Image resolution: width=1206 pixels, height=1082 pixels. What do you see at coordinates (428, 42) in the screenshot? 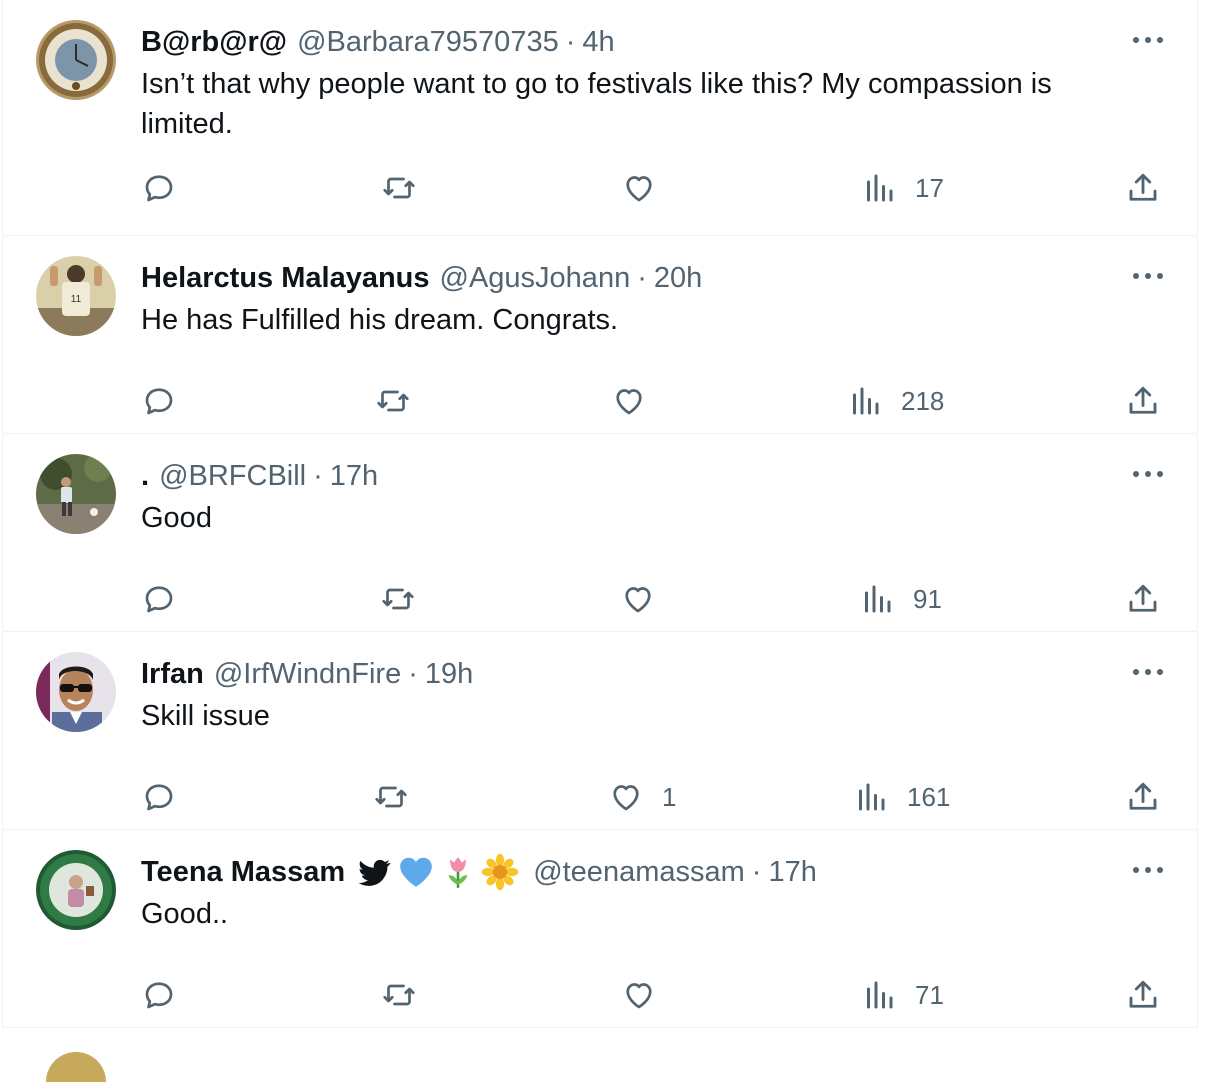
I see `user-handle: @Barbara79570735` at bounding box center [428, 42].